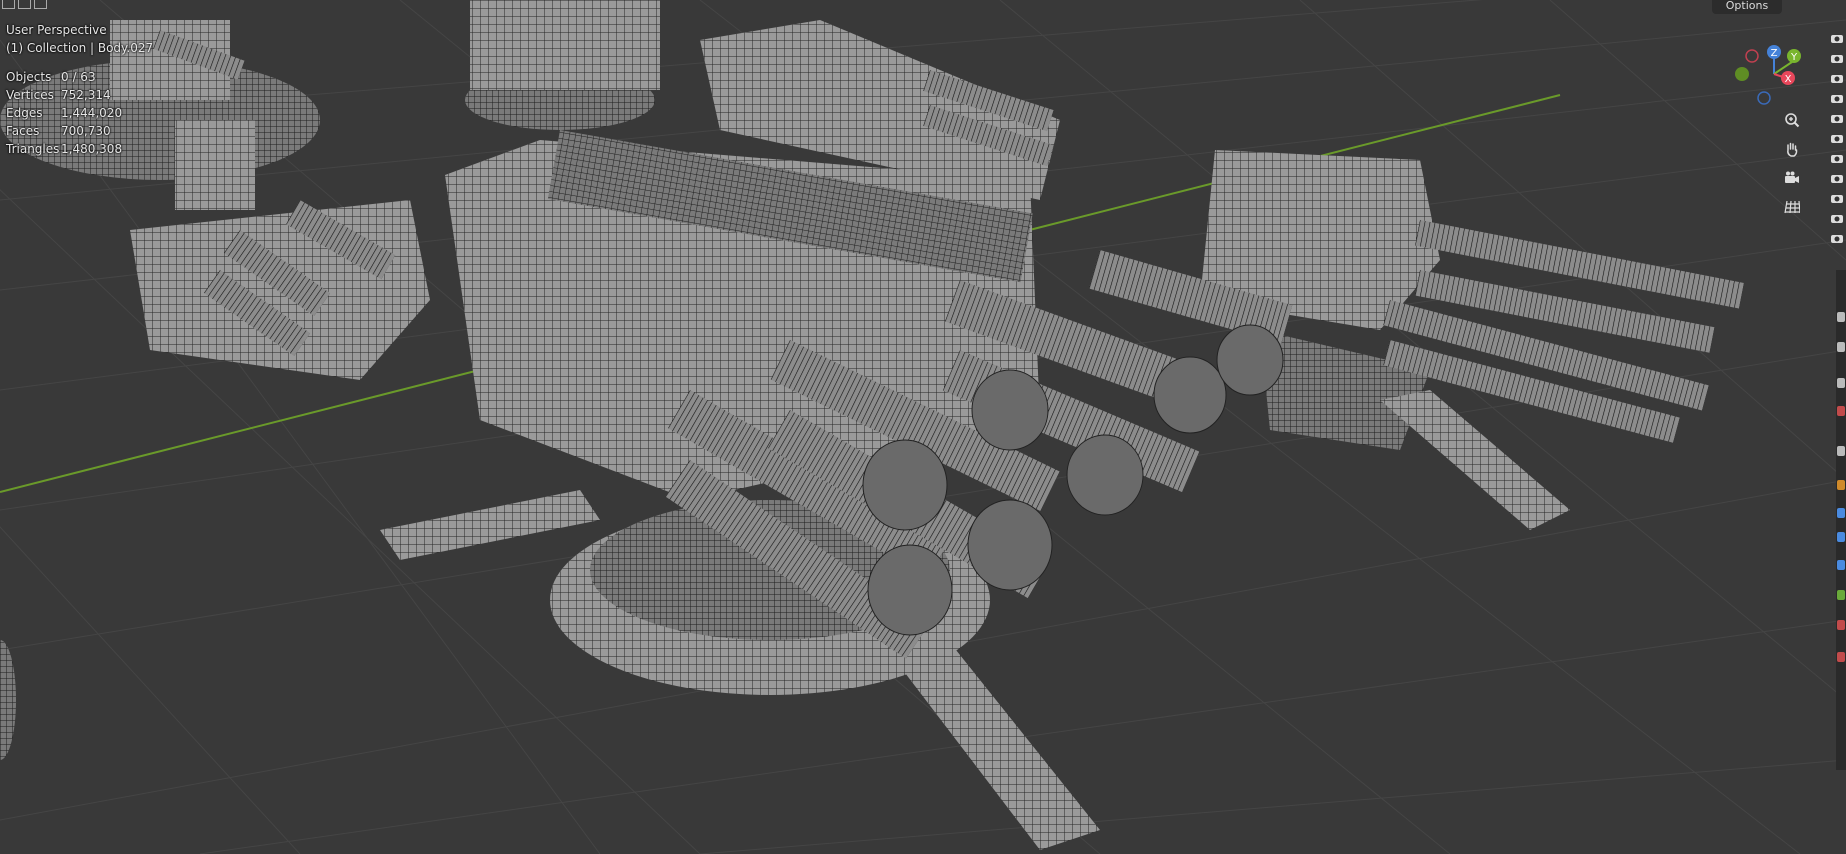 The height and width of the screenshot is (854, 1846). I want to click on world-tab-icon, so click(1841, 451).